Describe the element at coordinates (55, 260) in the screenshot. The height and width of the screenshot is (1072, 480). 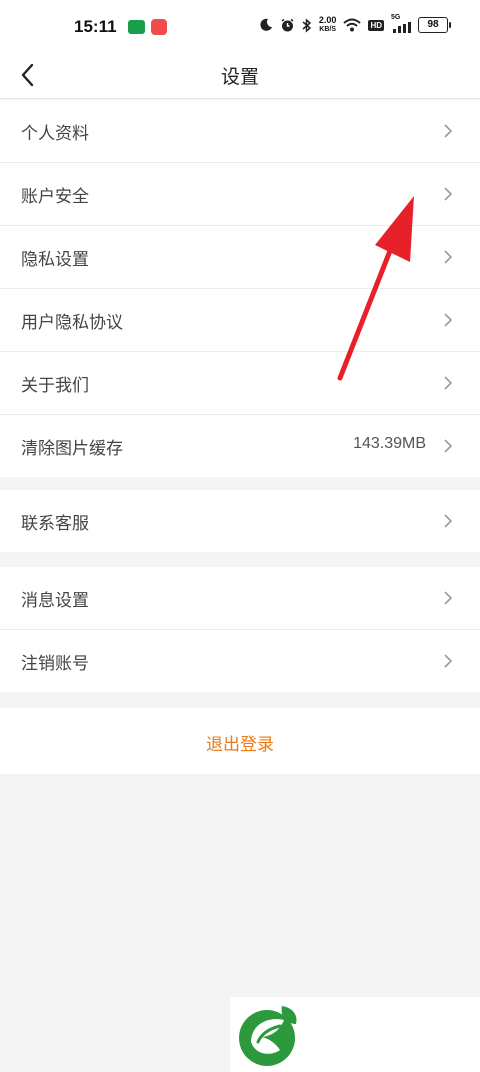
I see `settings-item-label: 隐私设置` at that location.